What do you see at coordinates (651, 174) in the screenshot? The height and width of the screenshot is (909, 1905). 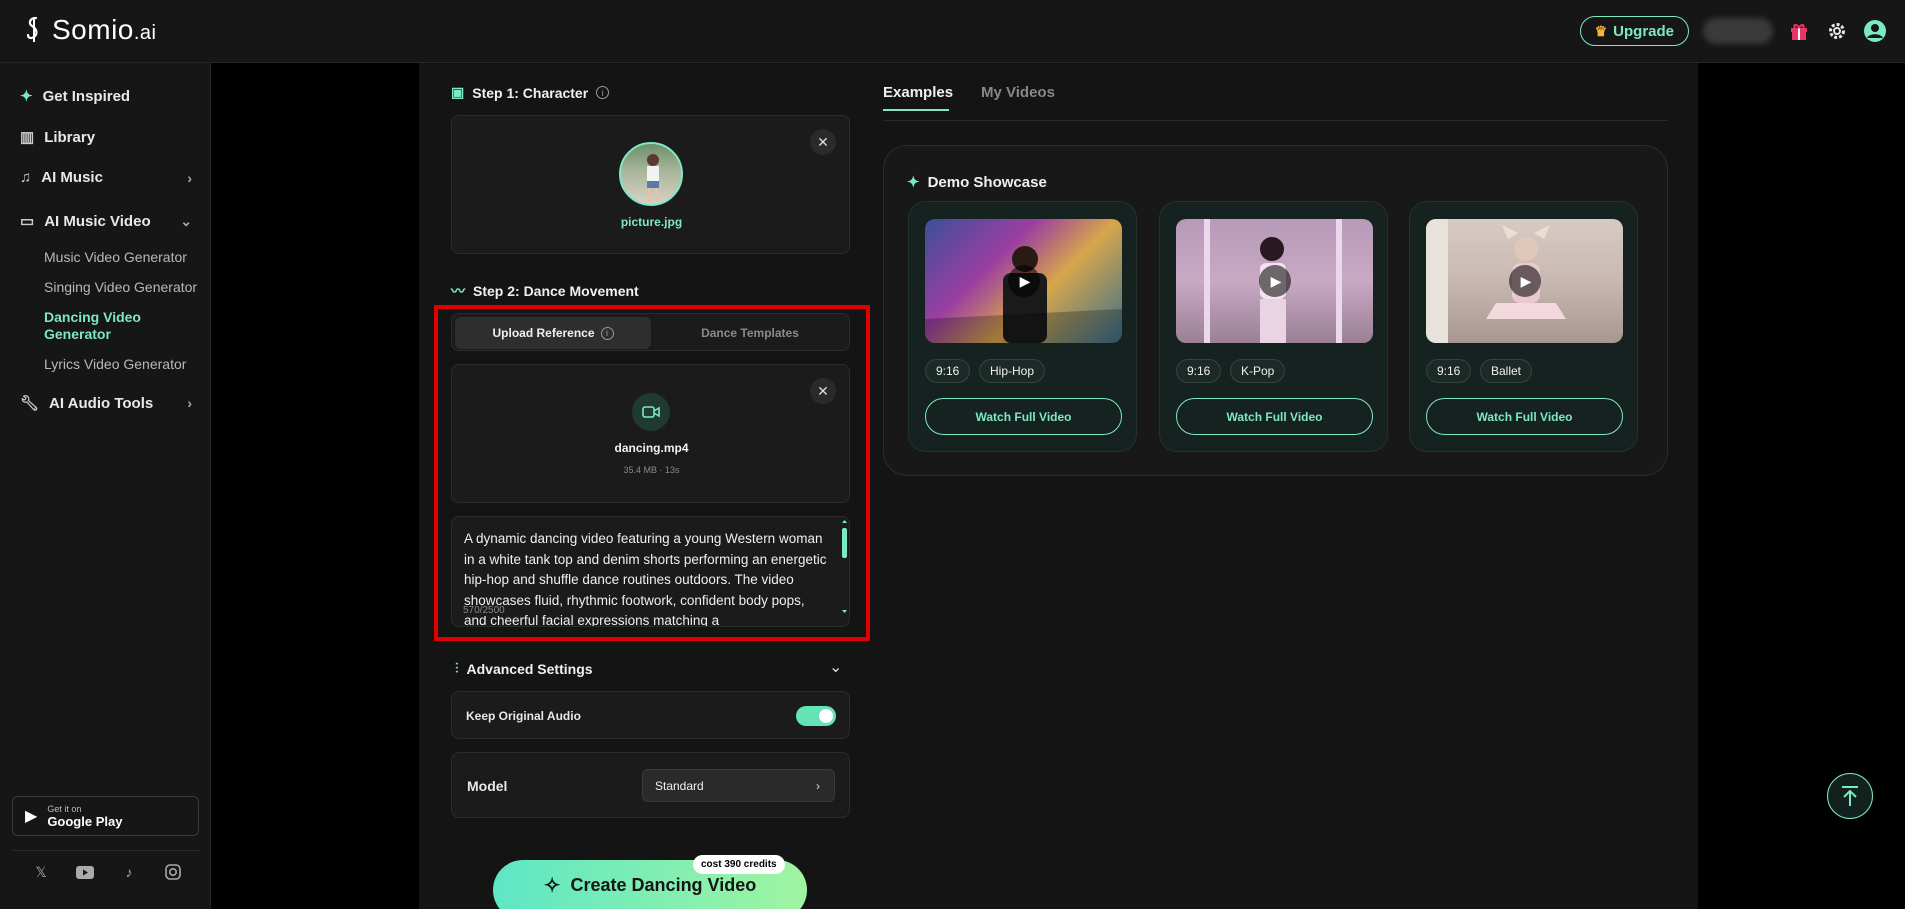 I see `character-thumbnail` at bounding box center [651, 174].